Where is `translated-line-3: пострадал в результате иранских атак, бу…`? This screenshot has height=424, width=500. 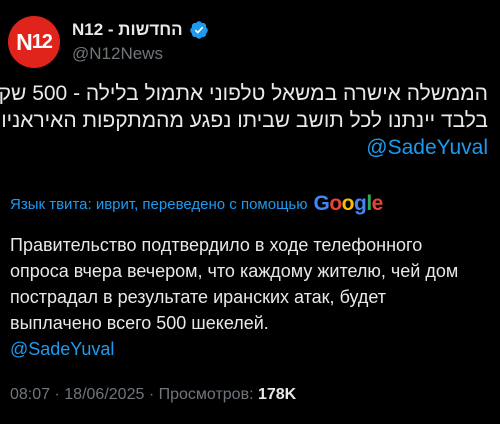 translated-line-3: пострадал в результате иранских атак, бу… is located at coordinates (198, 297).